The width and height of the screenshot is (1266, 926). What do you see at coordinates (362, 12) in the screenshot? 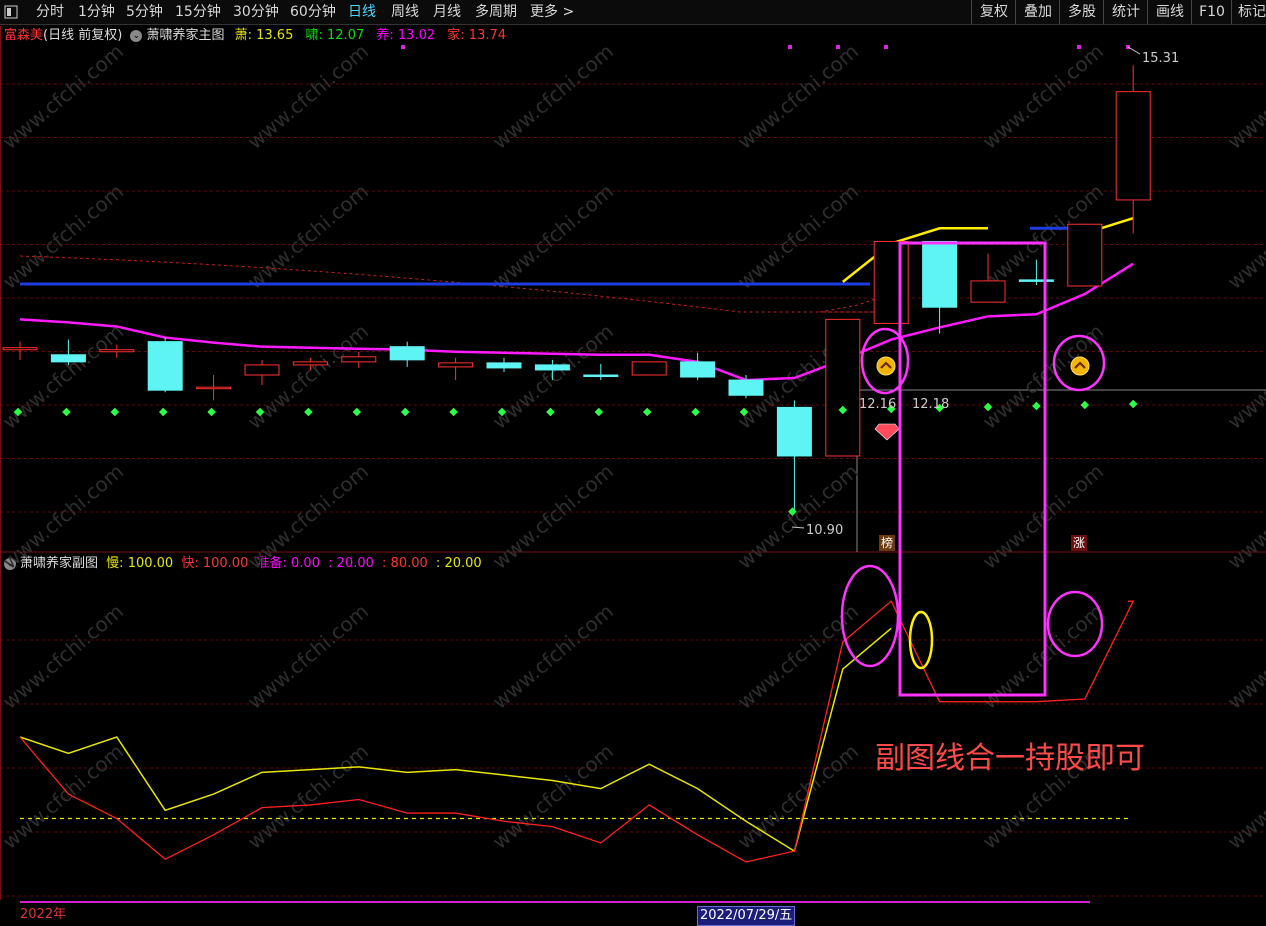
I see `period-daily: 日线` at bounding box center [362, 12].